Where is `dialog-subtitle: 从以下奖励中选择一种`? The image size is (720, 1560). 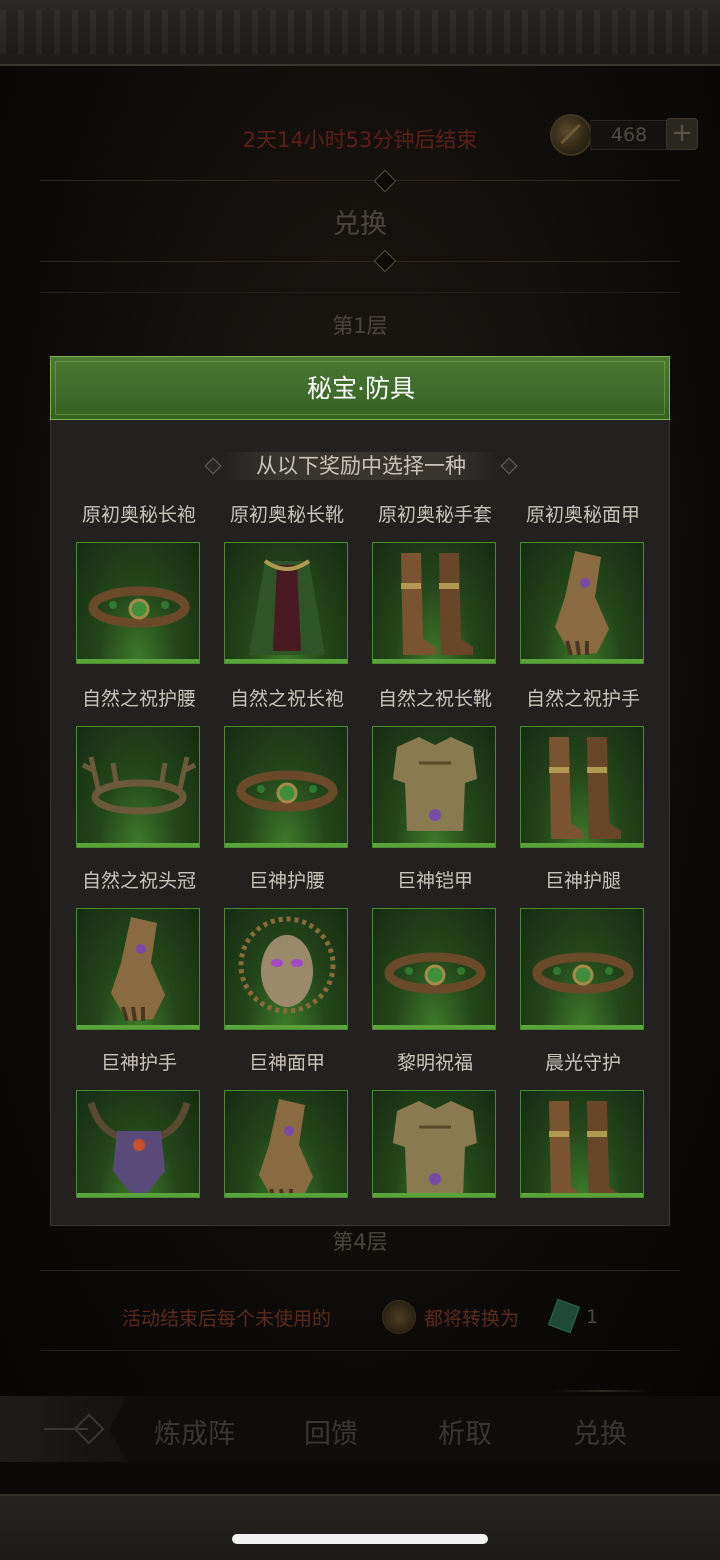 dialog-subtitle: 从以下奖励中选择一种 is located at coordinates (361, 466).